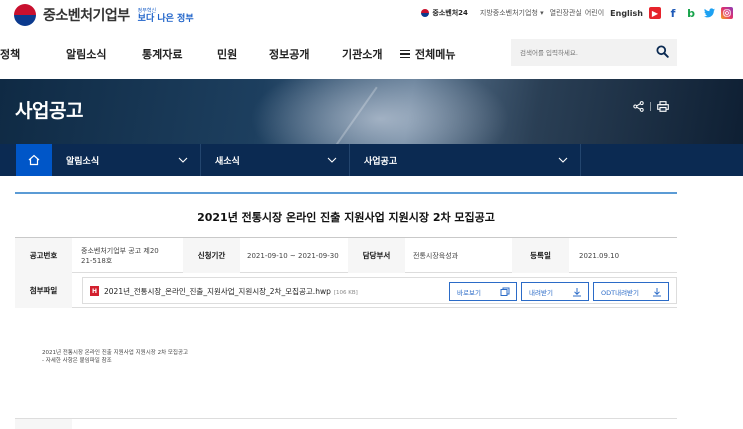 Image resolution: width=743 pixels, height=429 pixels. I want to click on label-attach: 첨부파일, so click(43, 290).